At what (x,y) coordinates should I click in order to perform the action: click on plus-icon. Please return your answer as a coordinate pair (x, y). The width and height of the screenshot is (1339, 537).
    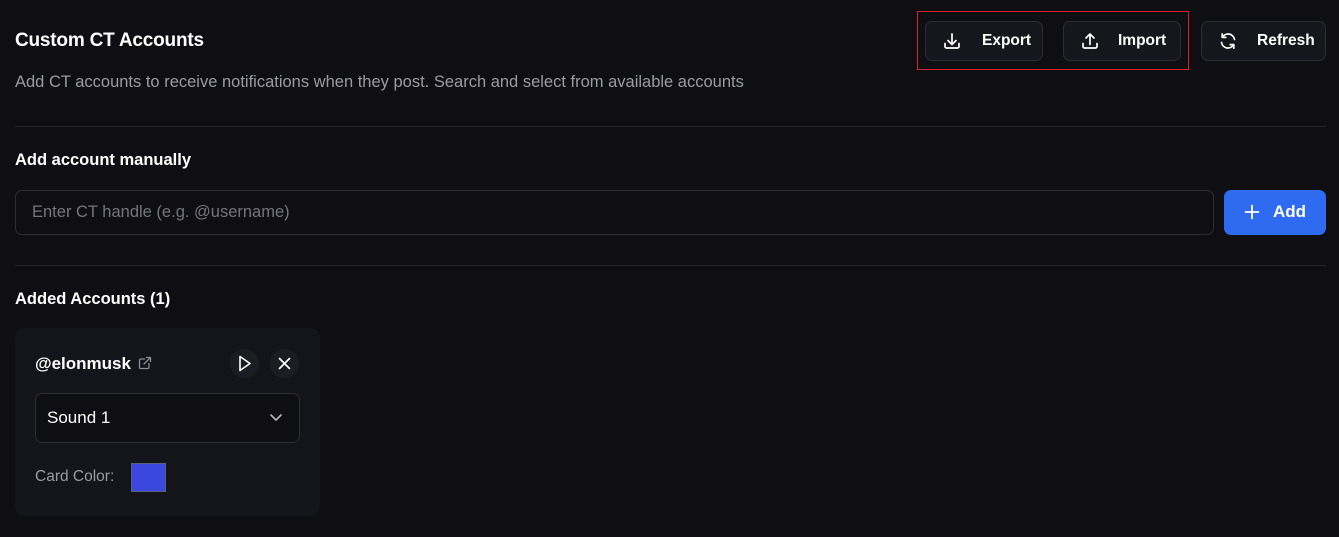
    Looking at the image, I should click on (1252, 212).